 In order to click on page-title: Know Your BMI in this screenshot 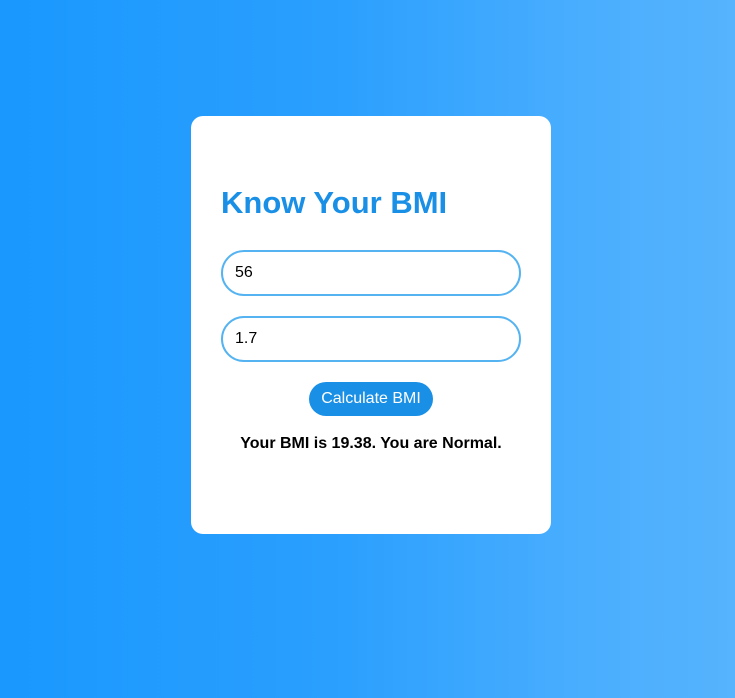, I will do `click(334, 202)`.